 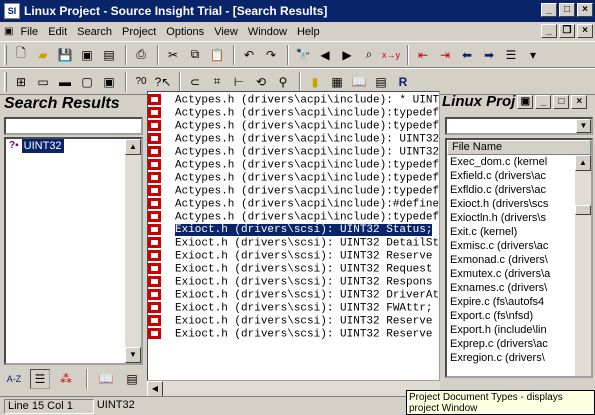 I want to click on result-row: Exioct.h (drivers\scsi): UINT32 Request, so click(x=293, y=269).